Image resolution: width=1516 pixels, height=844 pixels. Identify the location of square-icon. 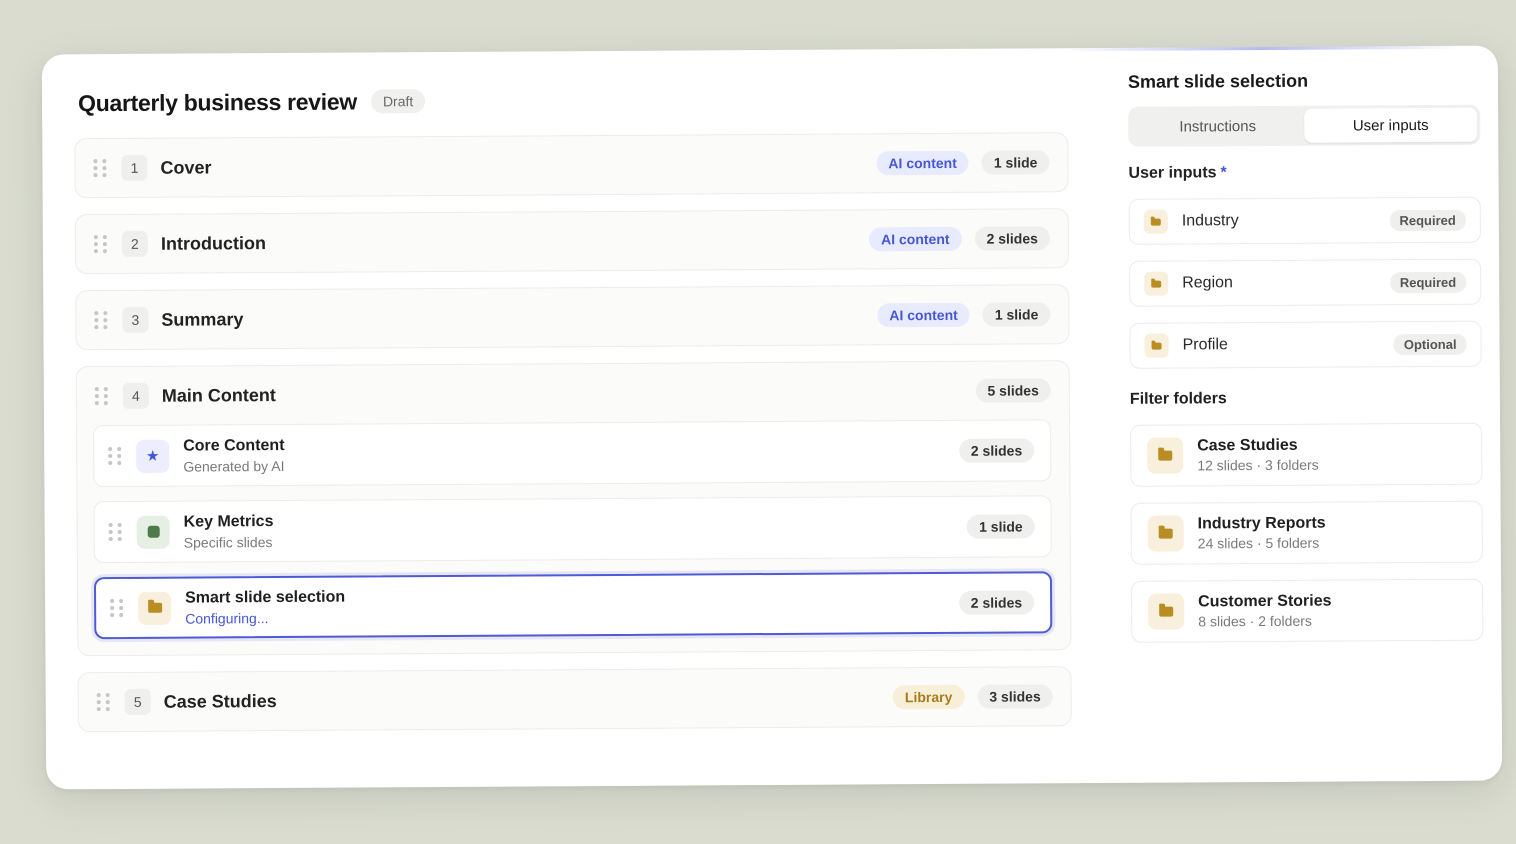
(153, 532).